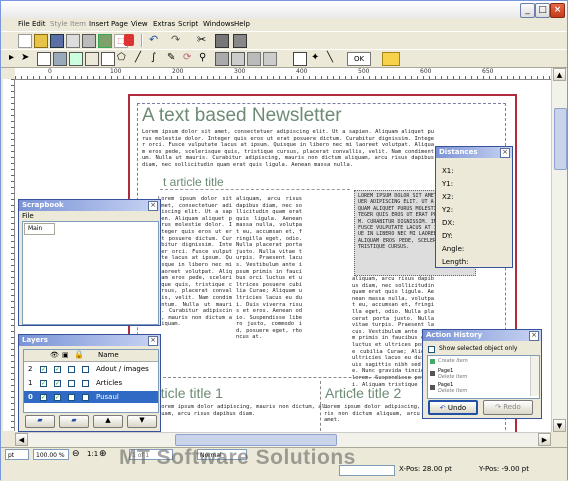 Image resolution: width=568 pixels, height=481 pixels. What do you see at coordinates (59, 24) in the screenshot?
I see `menu-style: Style` at bounding box center [59, 24].